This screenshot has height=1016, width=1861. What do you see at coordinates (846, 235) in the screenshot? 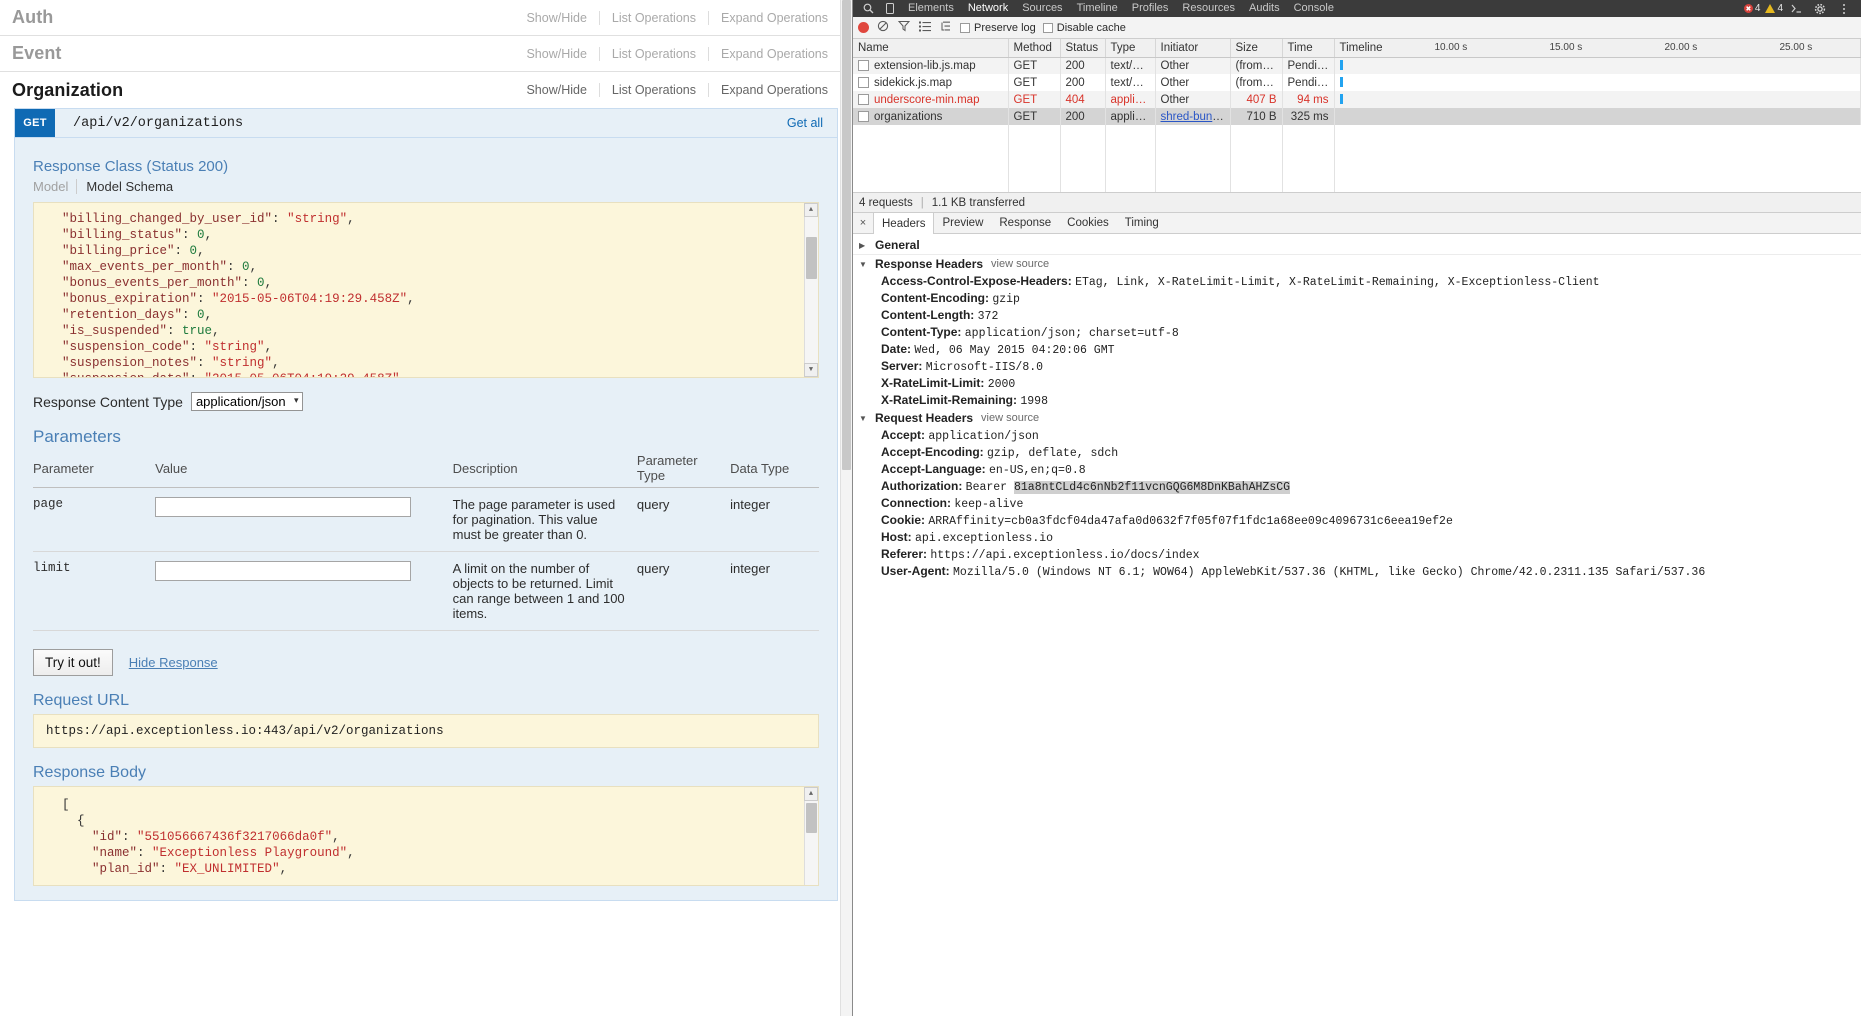
I see `page-scroll-thumb` at bounding box center [846, 235].